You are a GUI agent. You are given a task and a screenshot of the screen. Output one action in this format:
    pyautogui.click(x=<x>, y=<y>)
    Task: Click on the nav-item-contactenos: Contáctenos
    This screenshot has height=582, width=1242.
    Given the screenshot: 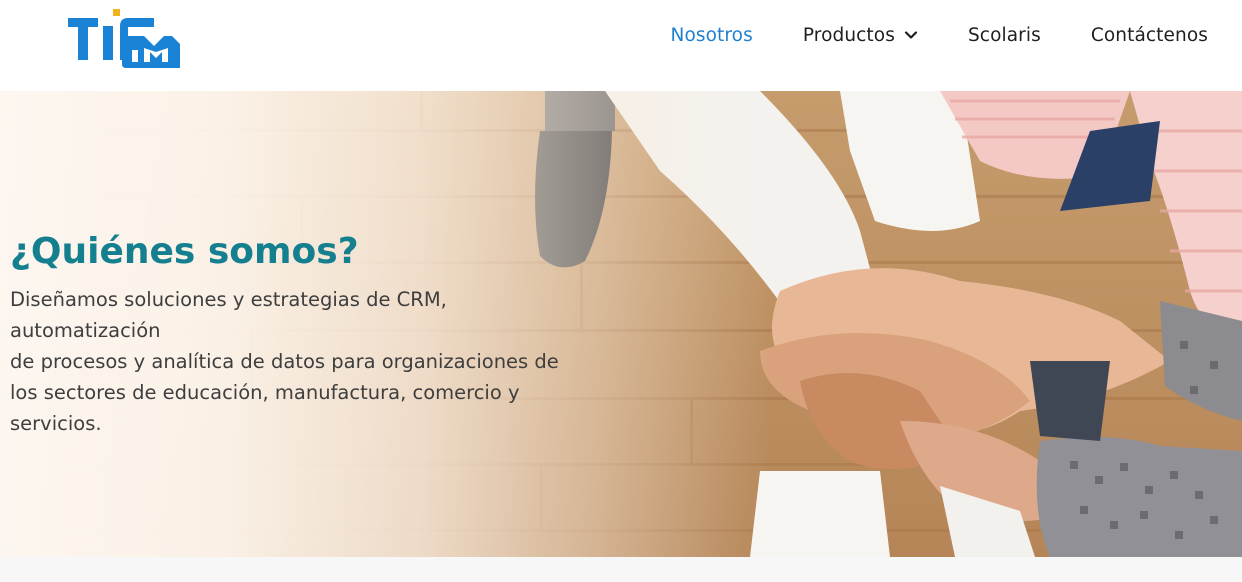 What is the action you would take?
    pyautogui.click(x=1149, y=35)
    